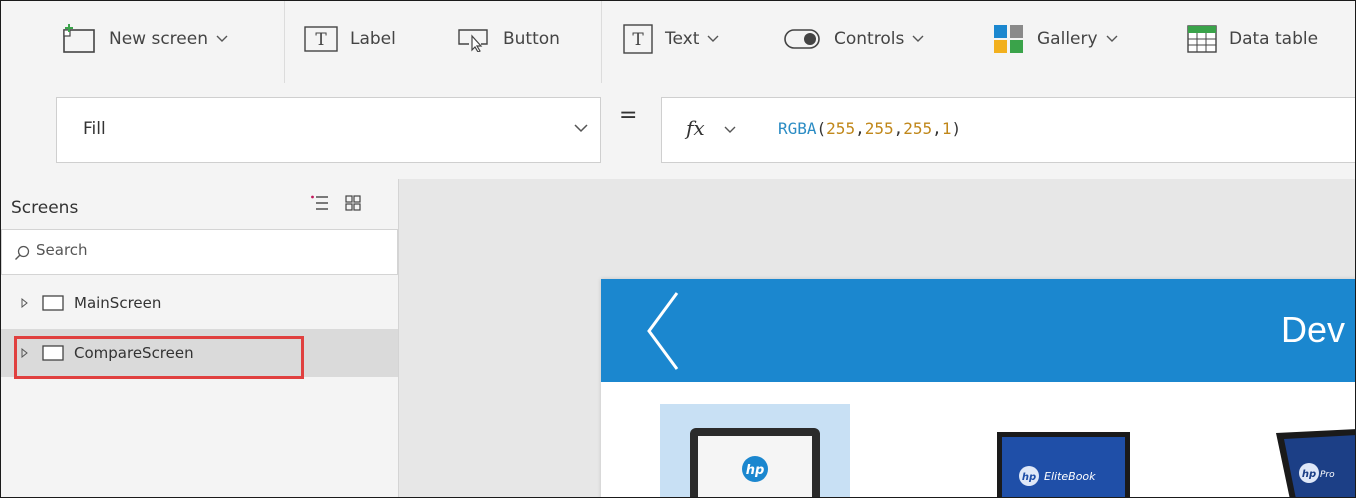 This screenshot has height=498, width=1356. I want to click on equals-sign: =, so click(628, 115).